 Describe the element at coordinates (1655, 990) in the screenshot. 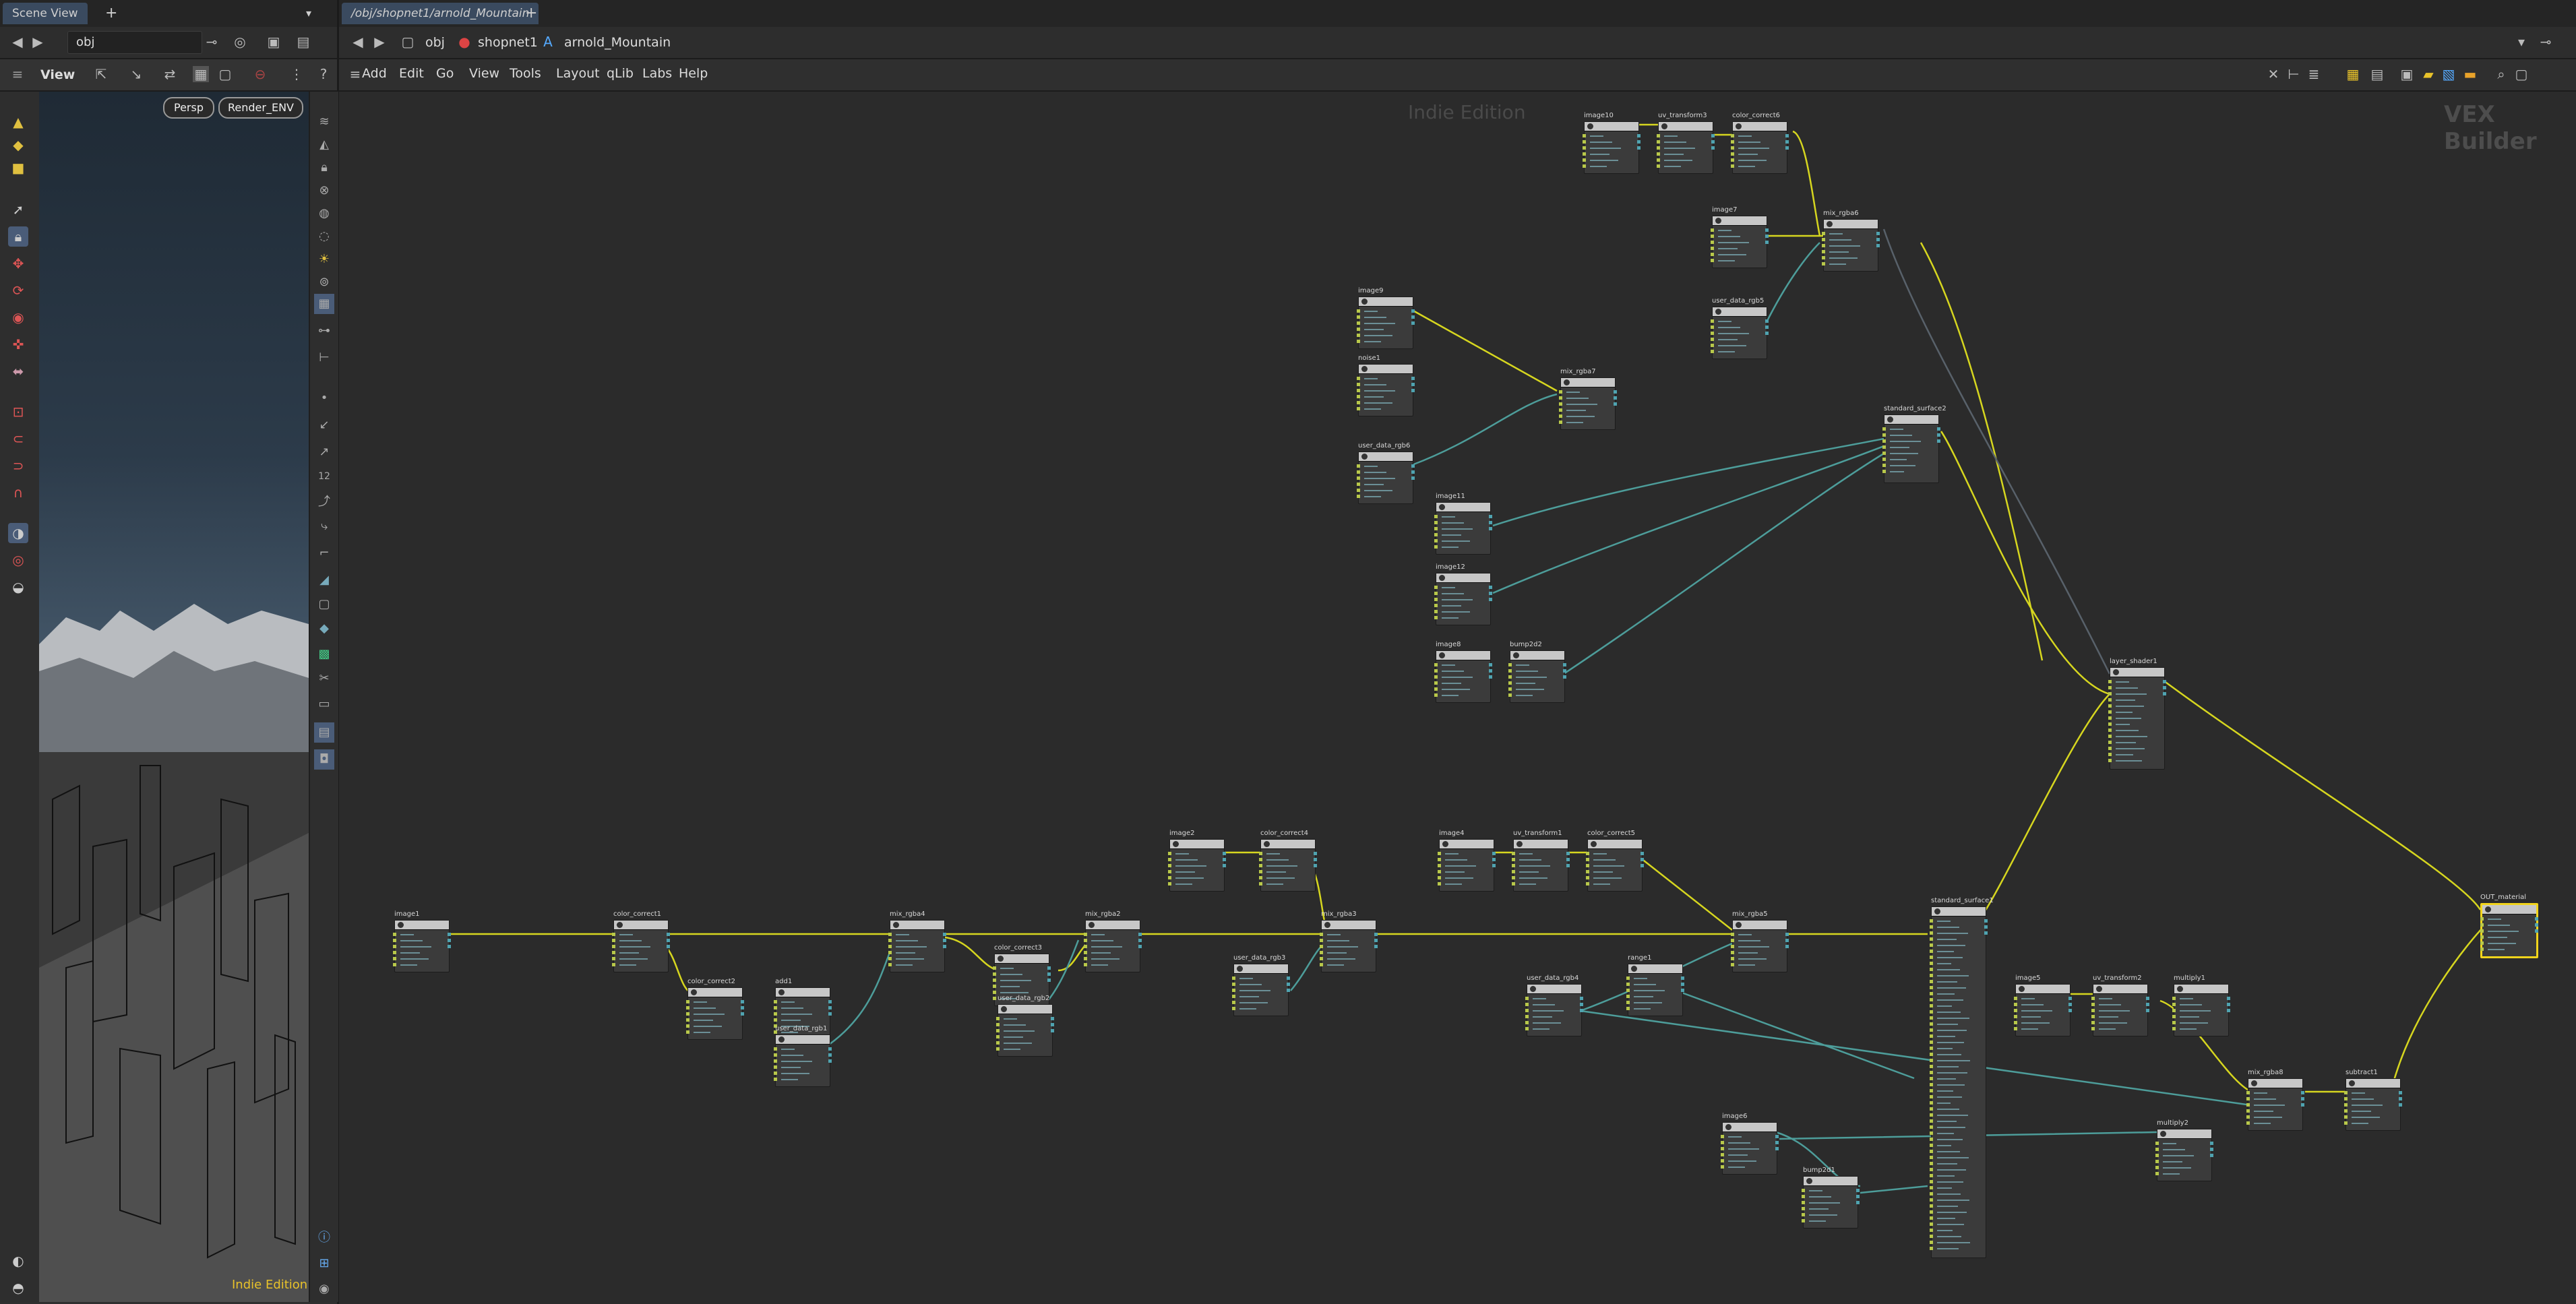

I see `node-range1` at that location.